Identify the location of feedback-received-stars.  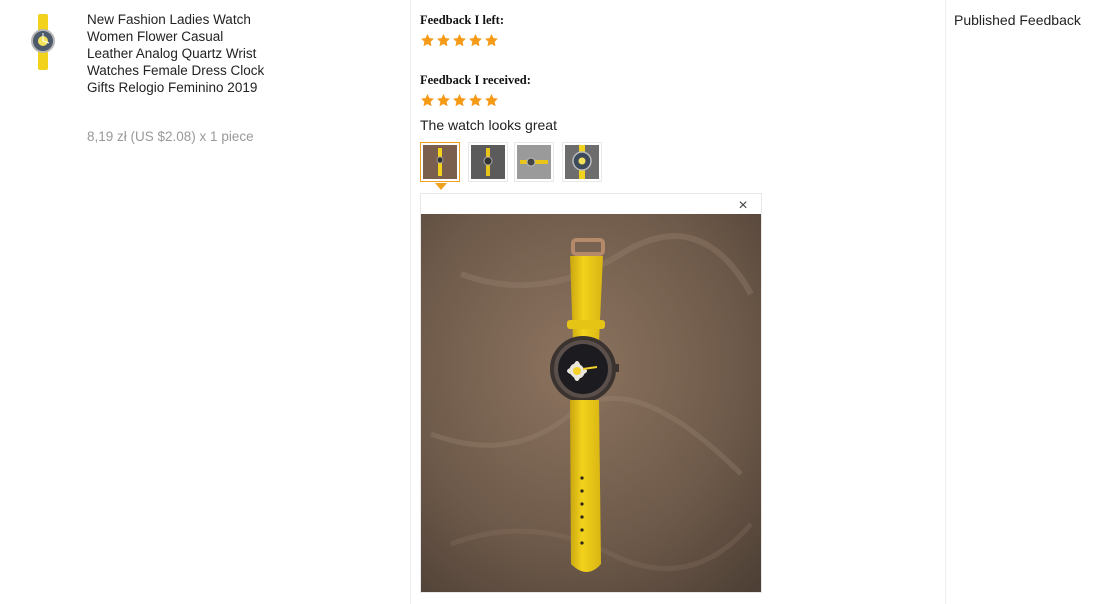
(459, 100).